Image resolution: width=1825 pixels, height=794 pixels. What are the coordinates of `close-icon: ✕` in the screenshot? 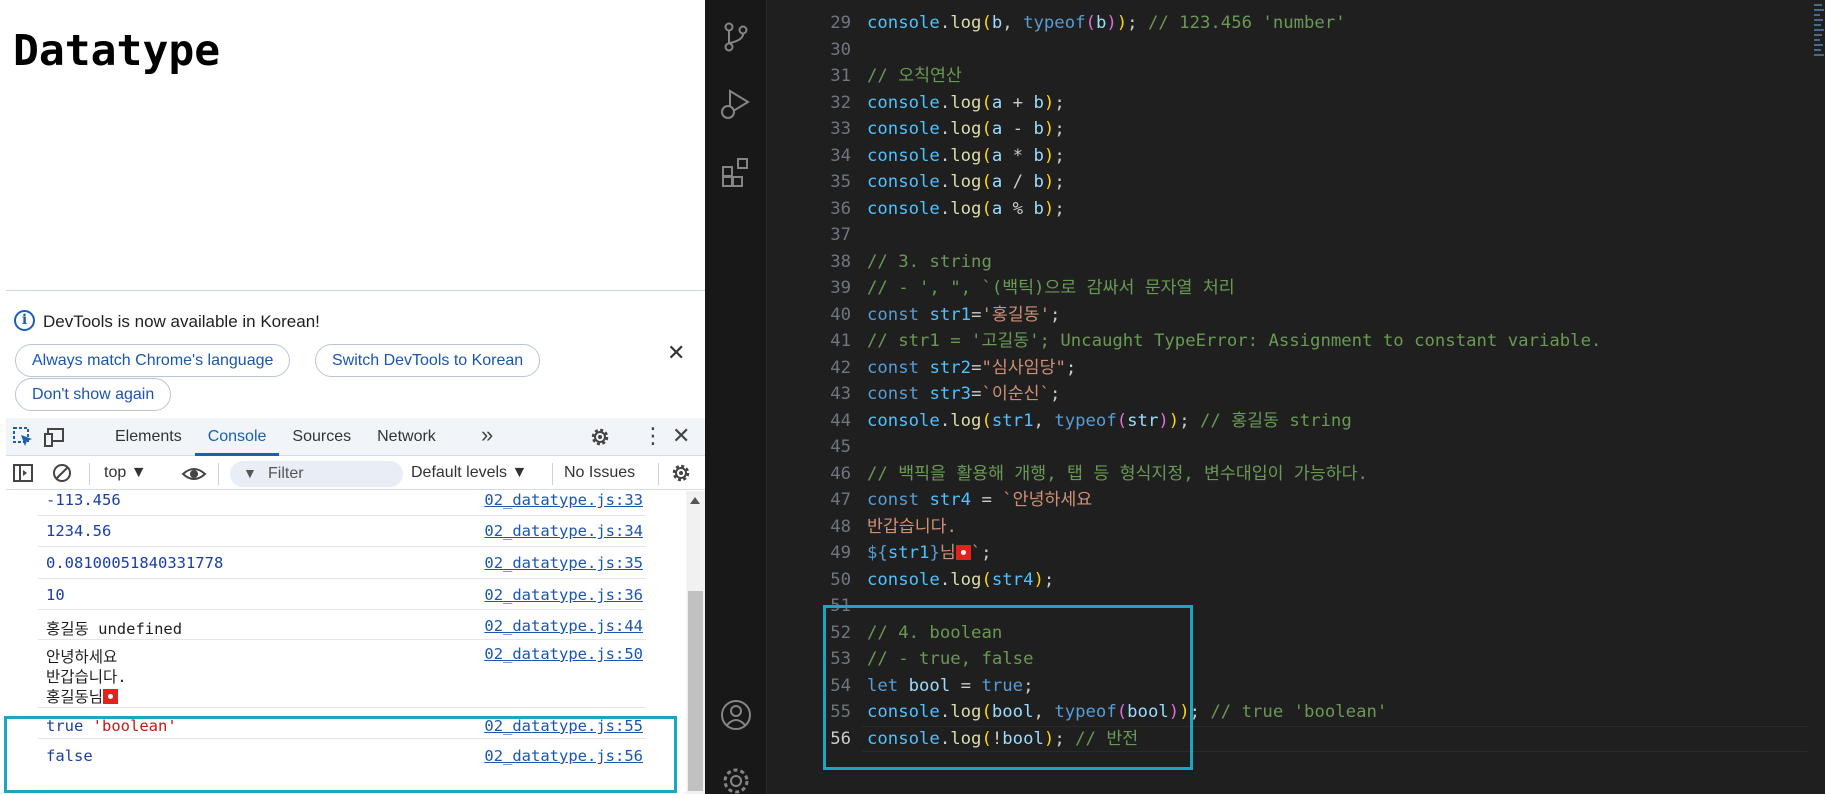 It's located at (676, 353).